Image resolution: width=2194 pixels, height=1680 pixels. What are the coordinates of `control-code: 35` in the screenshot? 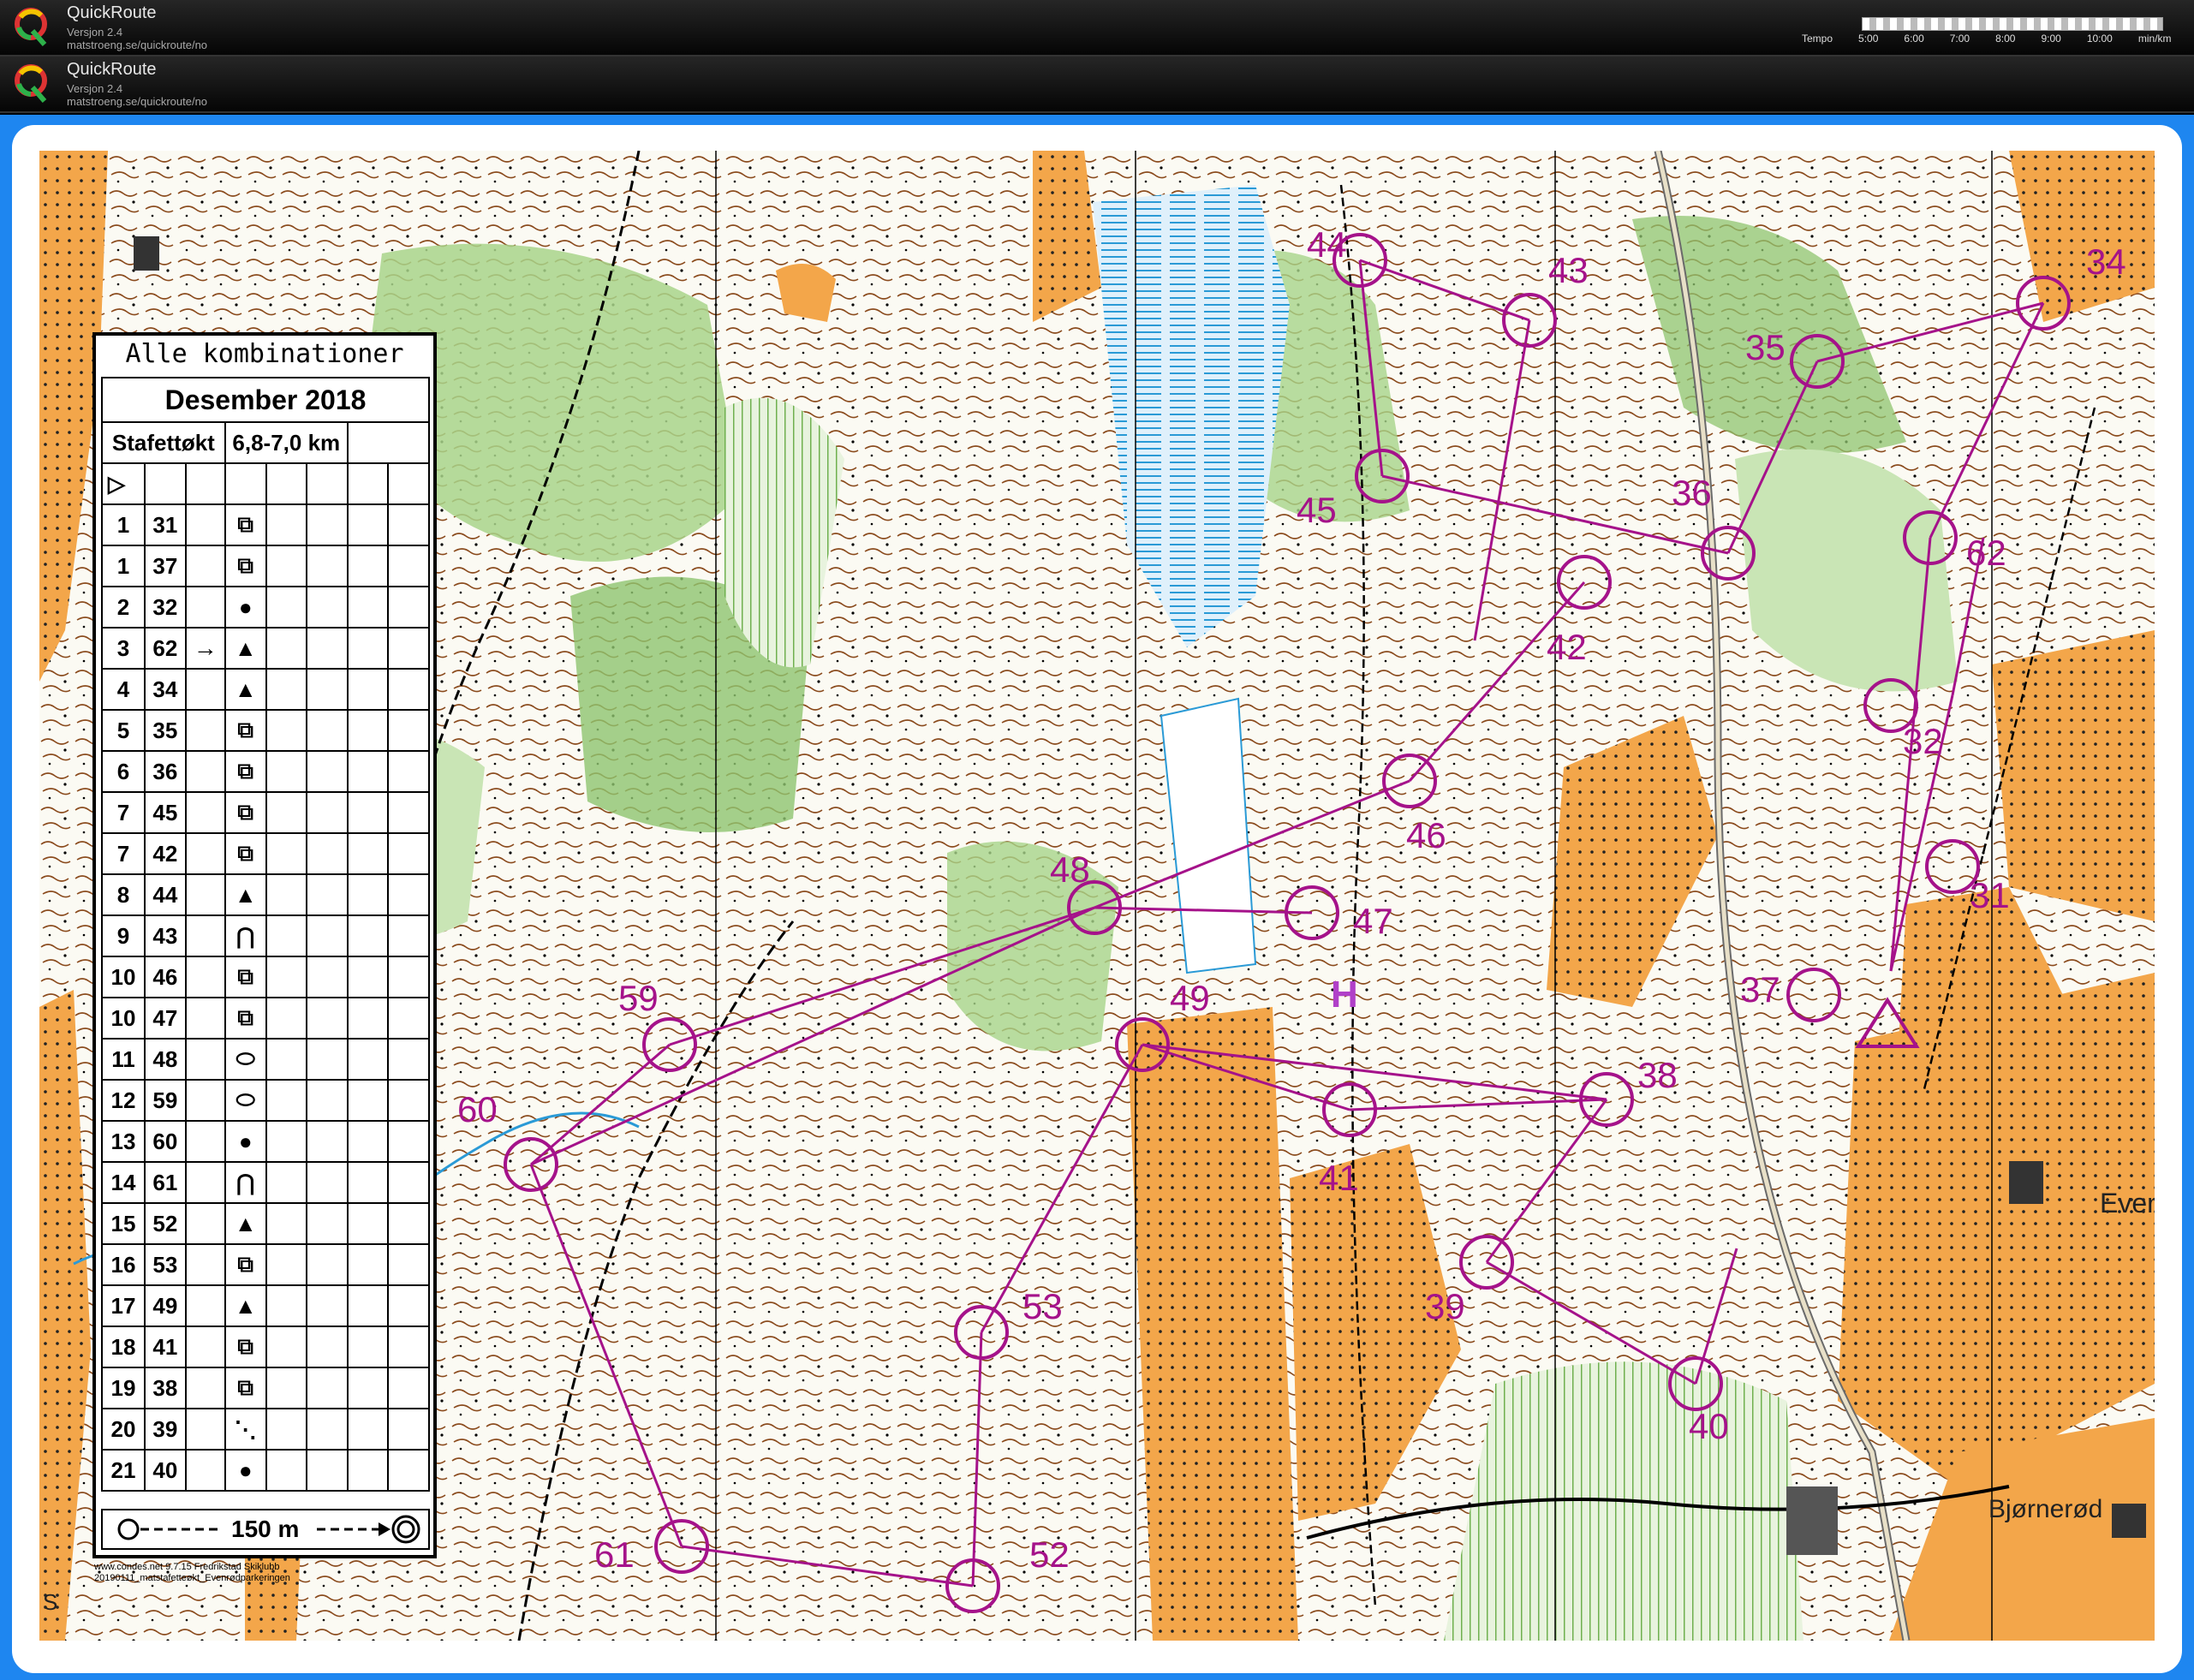 It's located at (165, 731).